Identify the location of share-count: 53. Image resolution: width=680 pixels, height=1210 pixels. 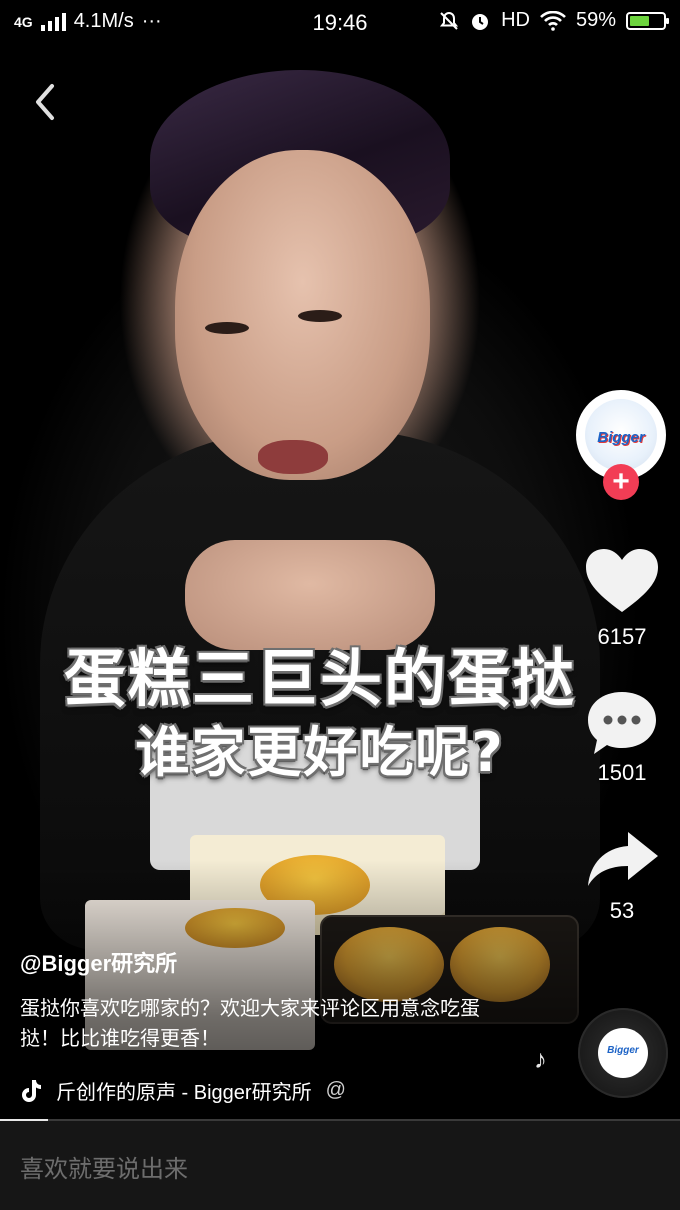
(622, 910).